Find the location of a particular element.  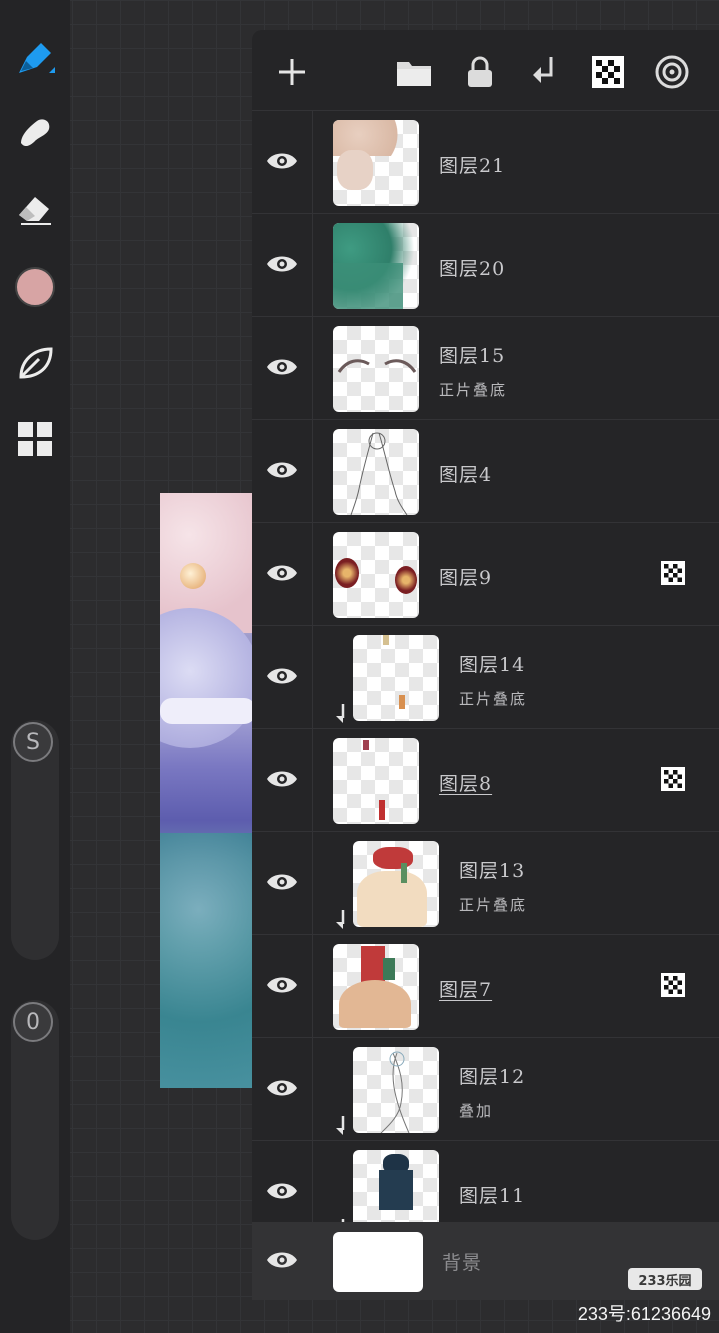

layer-row: 图层11 is located at coordinates (485, 1181).